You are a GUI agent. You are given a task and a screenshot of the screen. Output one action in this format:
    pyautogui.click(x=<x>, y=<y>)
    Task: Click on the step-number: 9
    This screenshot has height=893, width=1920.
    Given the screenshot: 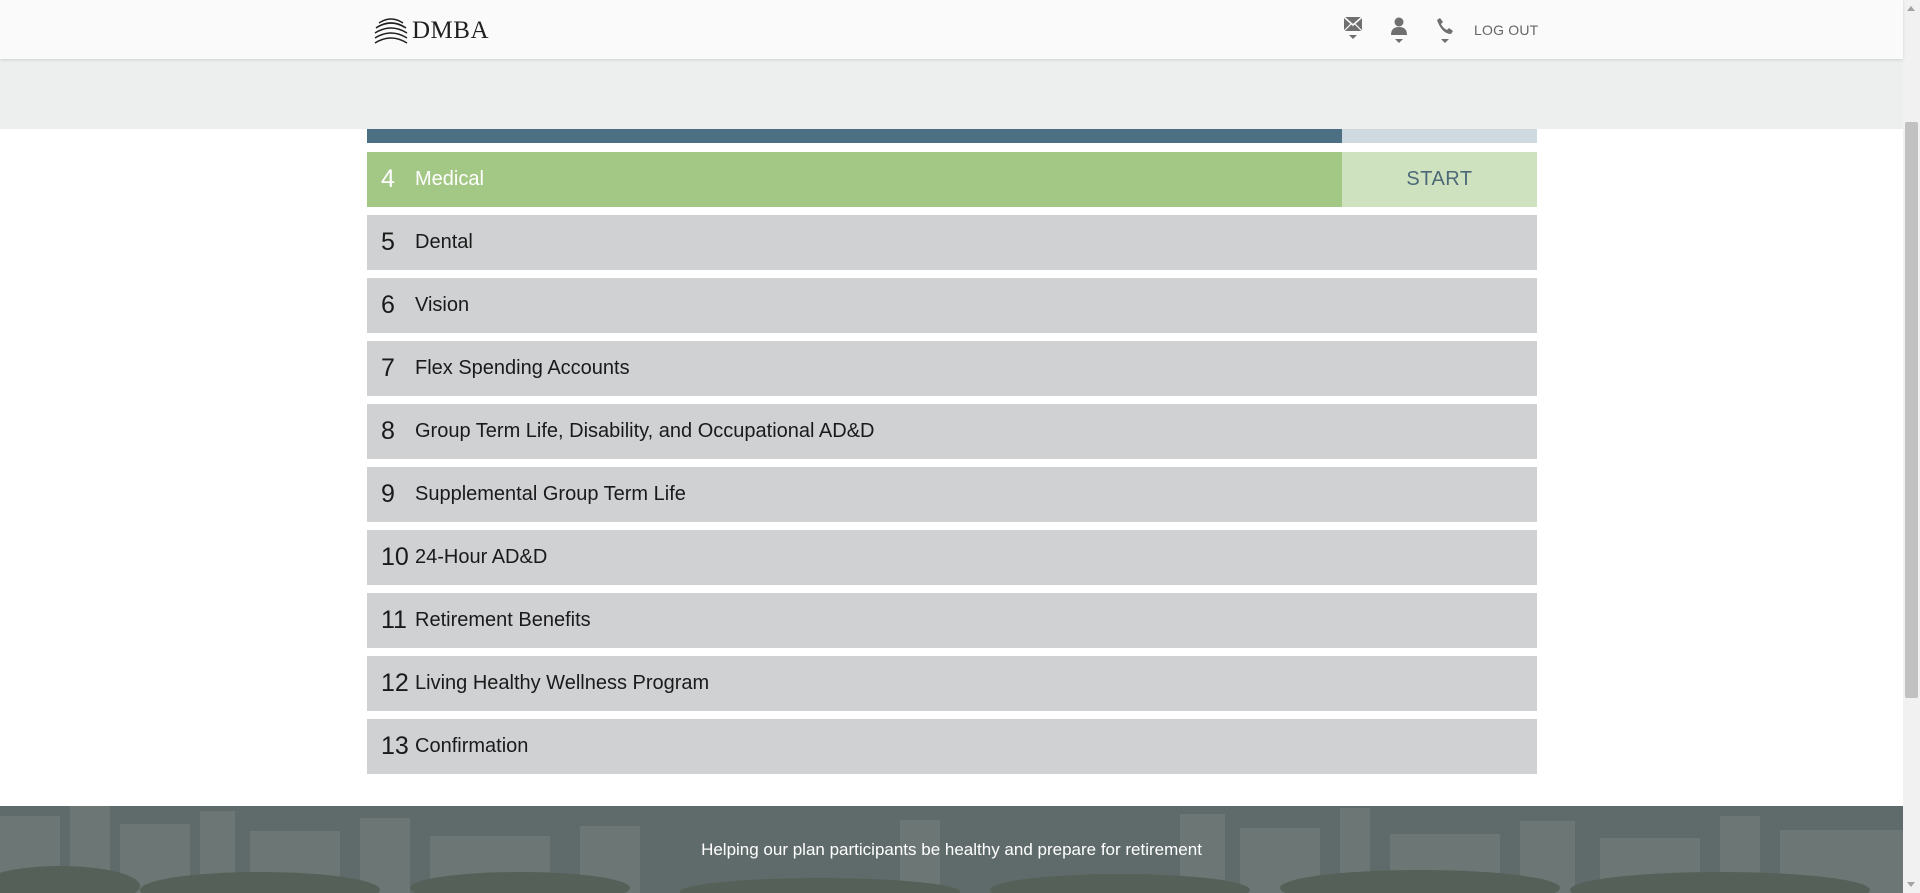 What is the action you would take?
    pyautogui.click(x=388, y=494)
    